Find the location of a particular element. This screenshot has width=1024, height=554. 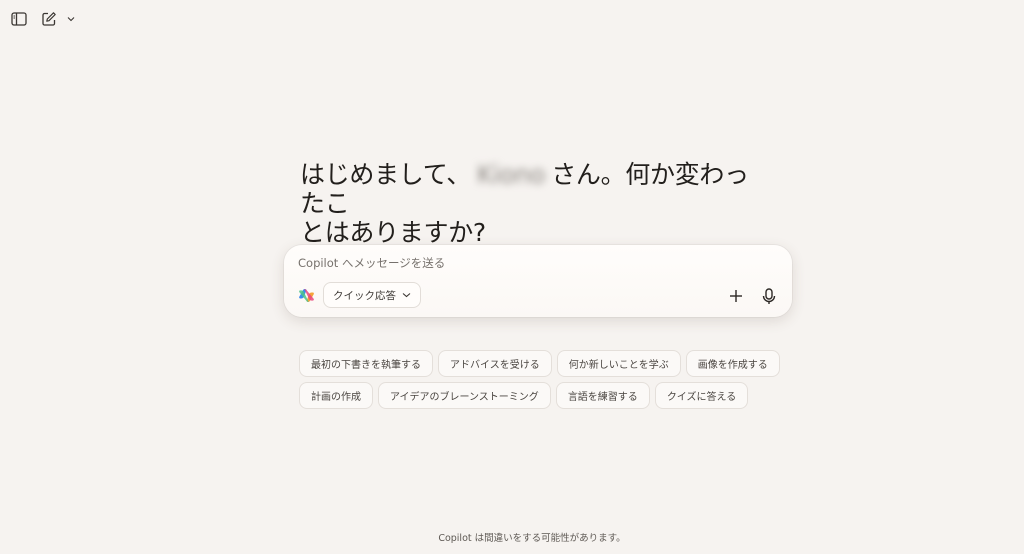

suggestion-row-1: 最初の下書きを執筆する アドバイスを受ける 何か新しいことを学ぶ 画像を作成する is located at coordinates (539, 363).